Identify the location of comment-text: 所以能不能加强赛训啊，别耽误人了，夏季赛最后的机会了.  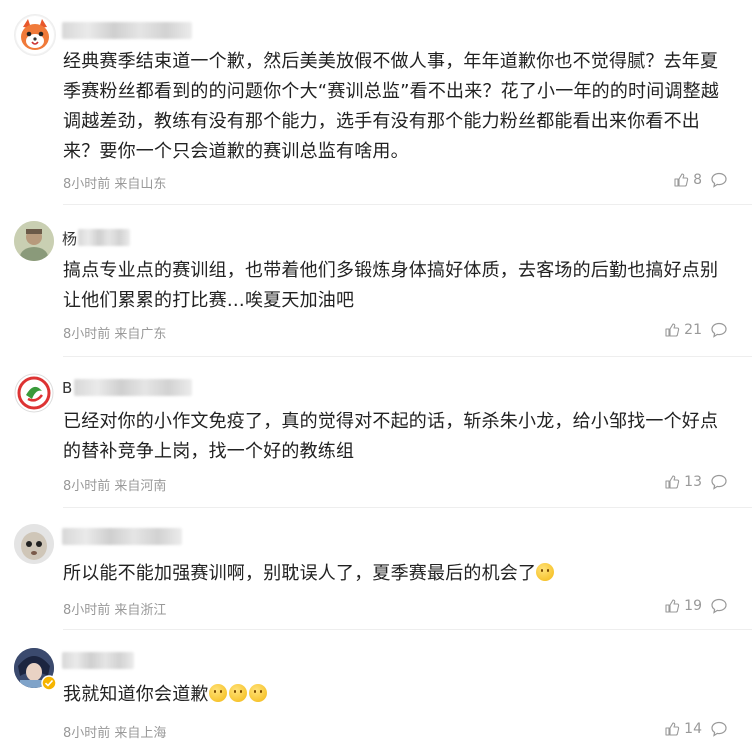
(398, 574).